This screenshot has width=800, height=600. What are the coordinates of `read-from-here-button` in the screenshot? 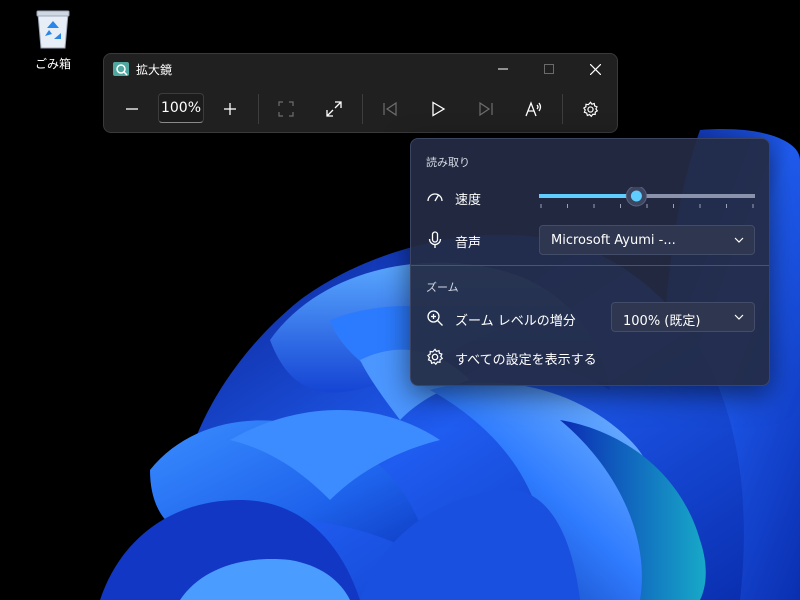 It's located at (534, 109).